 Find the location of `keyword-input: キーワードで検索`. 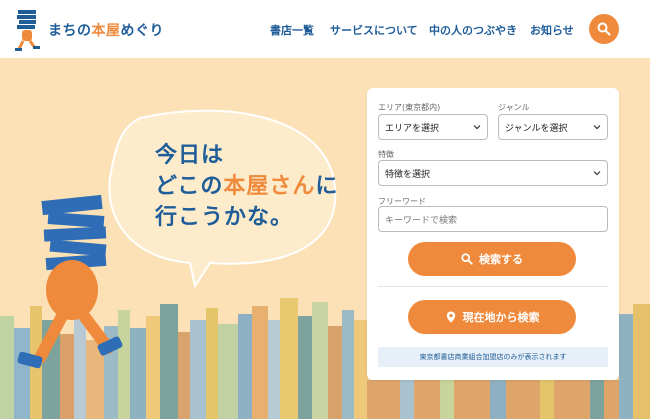

keyword-input: キーワードで検索 is located at coordinates (493, 219).